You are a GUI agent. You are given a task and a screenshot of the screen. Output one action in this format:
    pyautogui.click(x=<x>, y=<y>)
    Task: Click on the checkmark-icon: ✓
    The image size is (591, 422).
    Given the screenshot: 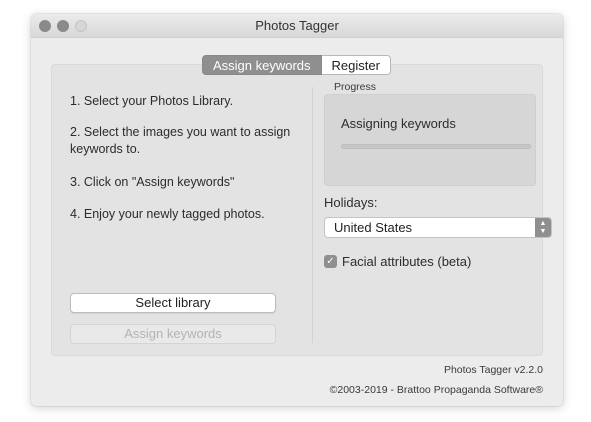 What is the action you would take?
    pyautogui.click(x=330, y=261)
    